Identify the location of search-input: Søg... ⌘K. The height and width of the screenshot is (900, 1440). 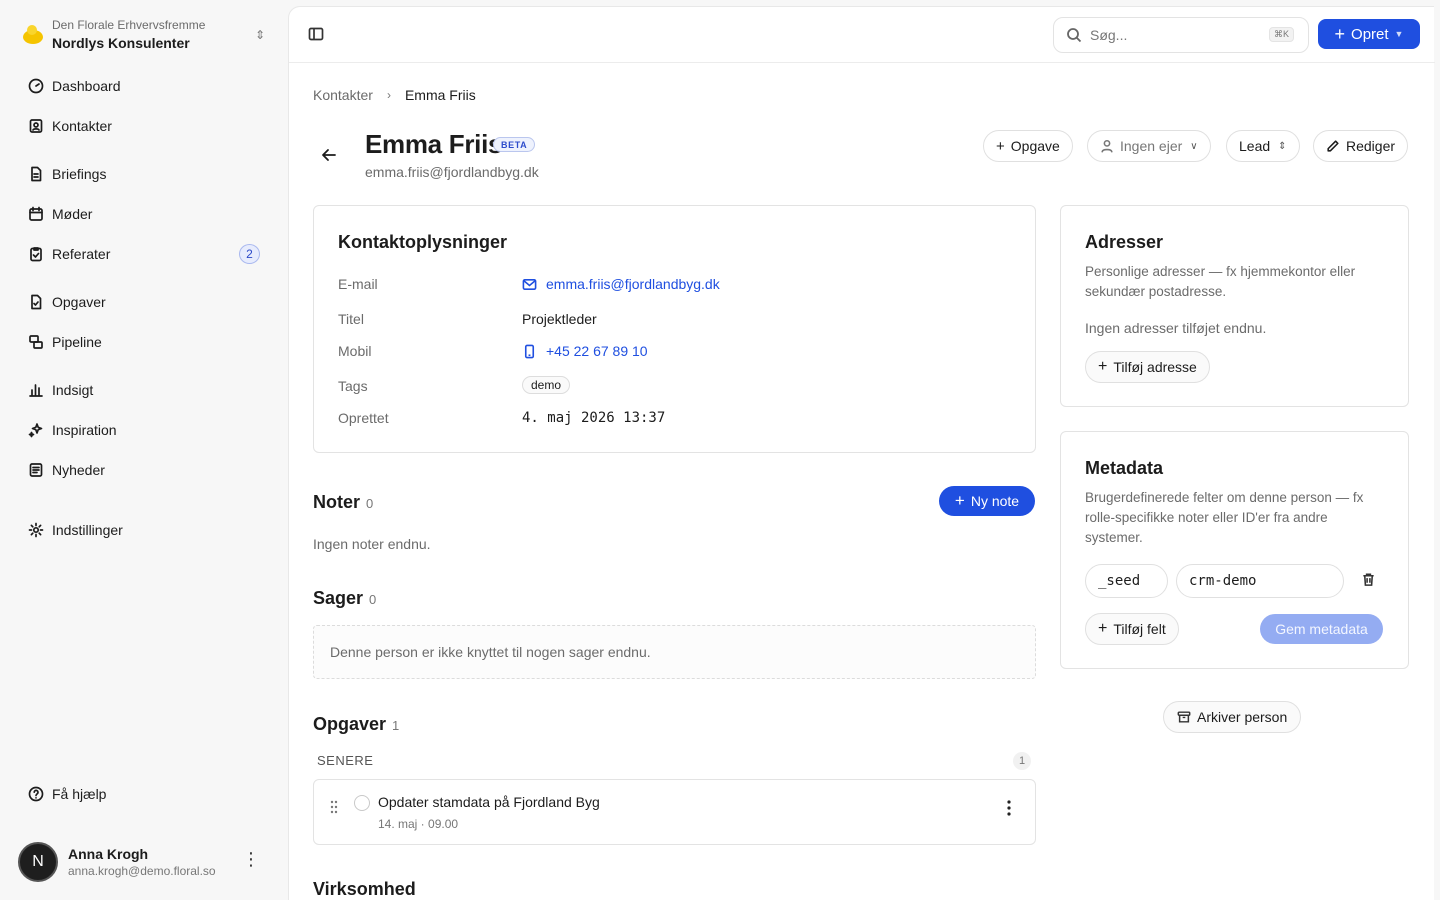
(1181, 35).